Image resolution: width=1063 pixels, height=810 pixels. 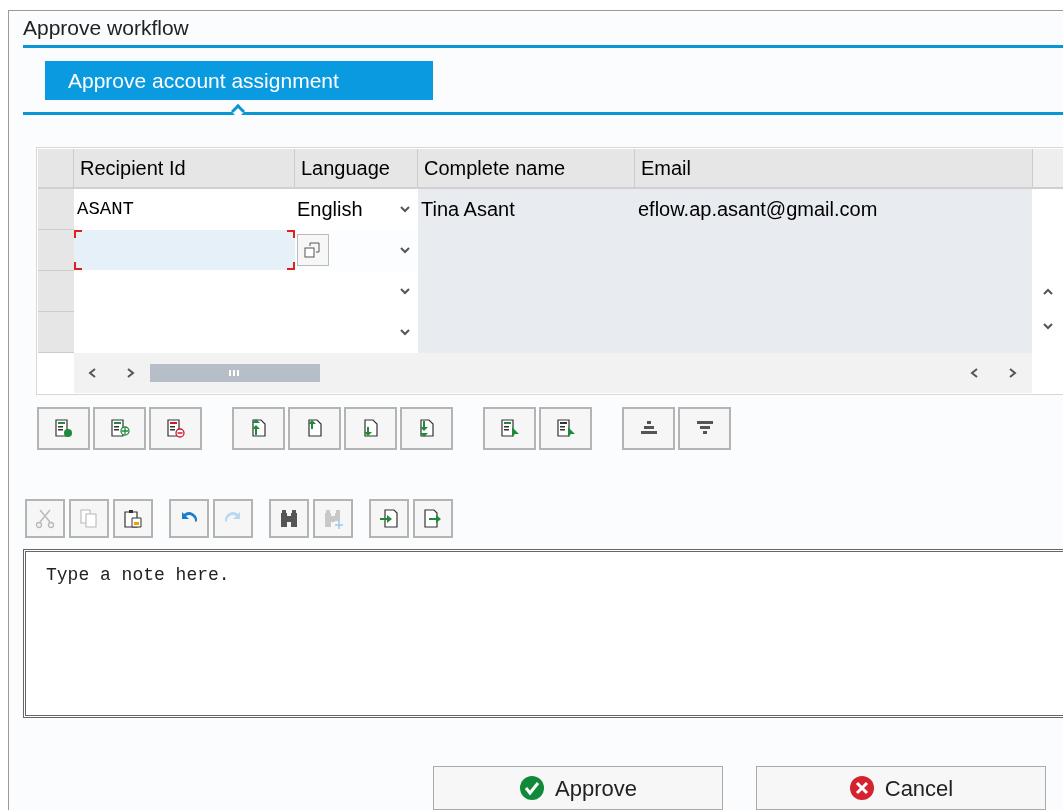 I want to click on delete-row-button, so click(x=175, y=428).